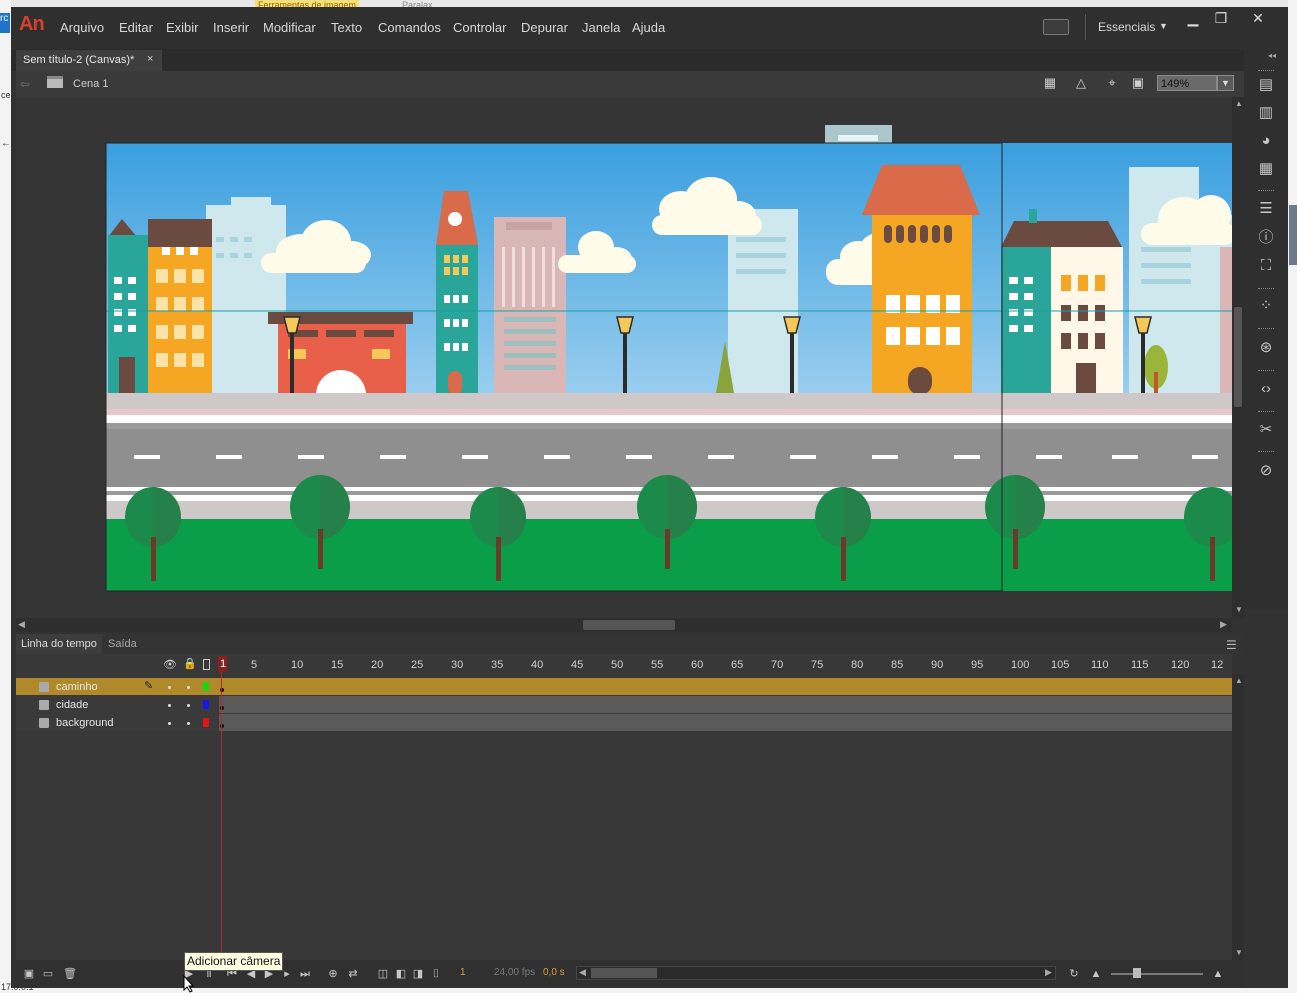 The image size is (1297, 996). Describe the element at coordinates (70, 974) in the screenshot. I see `delete-icon: 🗑` at that location.